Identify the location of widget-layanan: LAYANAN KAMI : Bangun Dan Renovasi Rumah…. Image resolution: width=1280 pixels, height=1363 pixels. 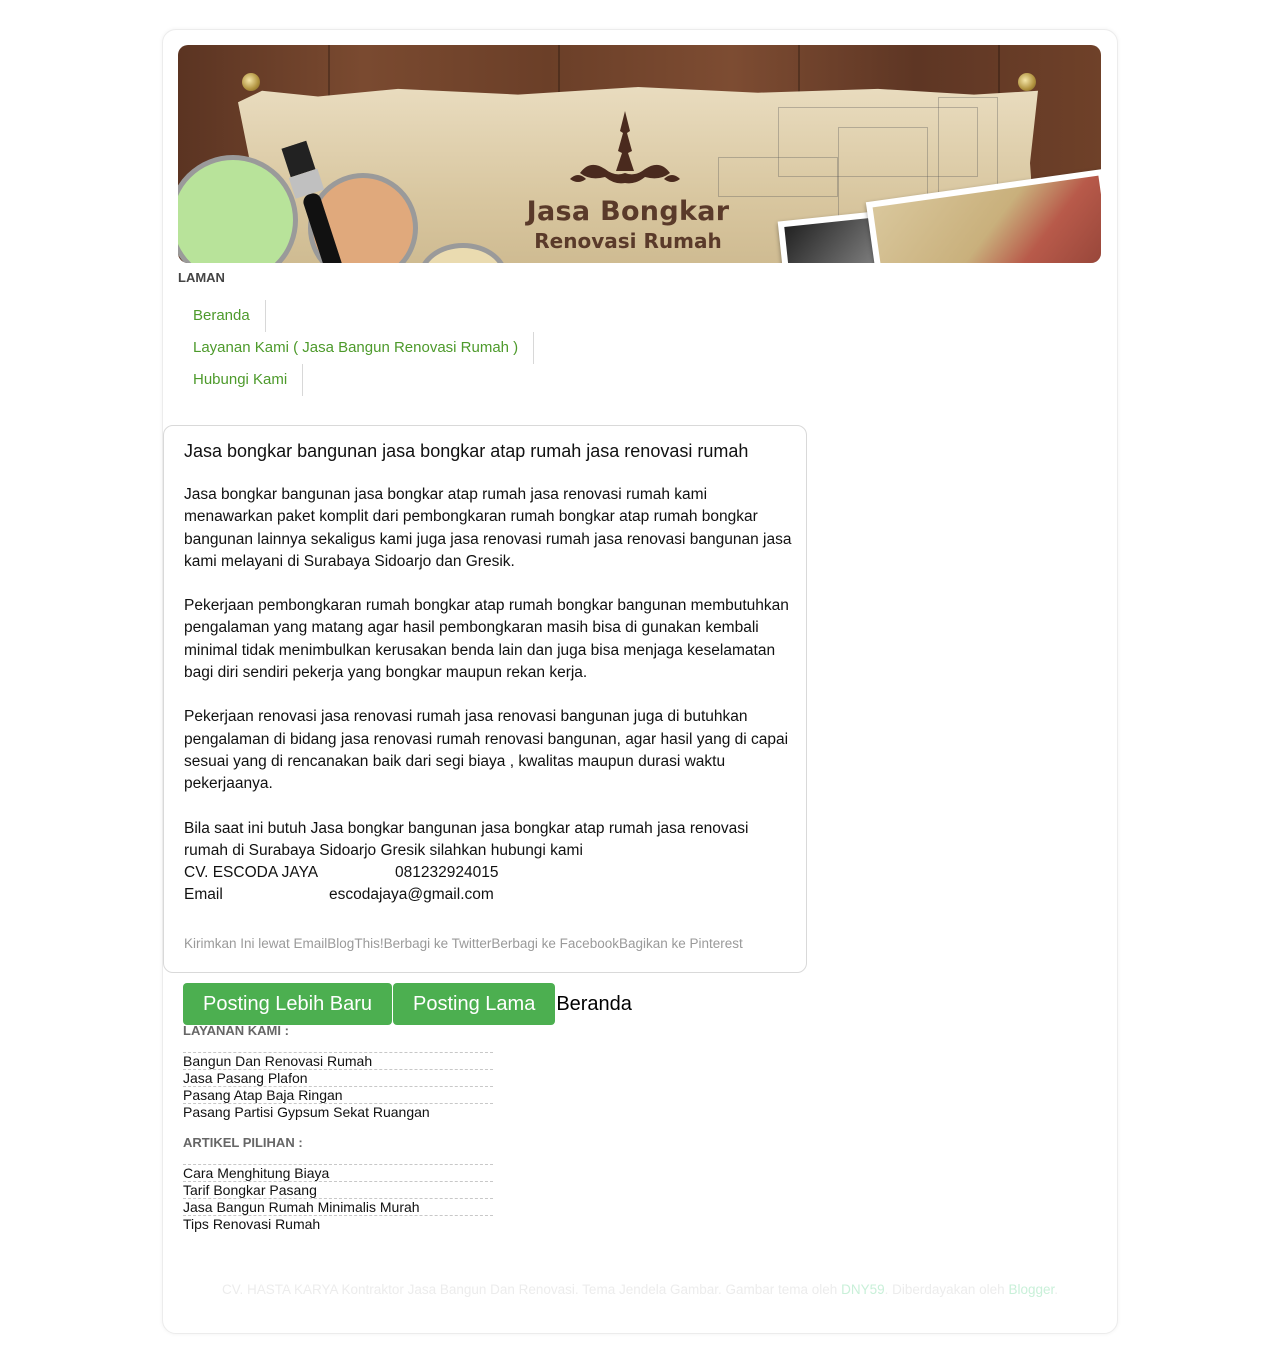
(338, 1071).